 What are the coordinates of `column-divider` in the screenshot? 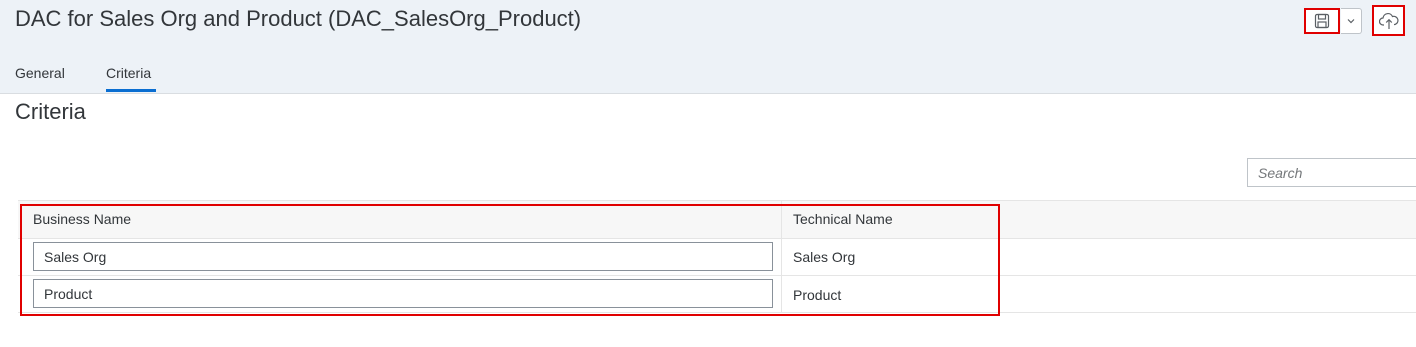 It's located at (781, 256).